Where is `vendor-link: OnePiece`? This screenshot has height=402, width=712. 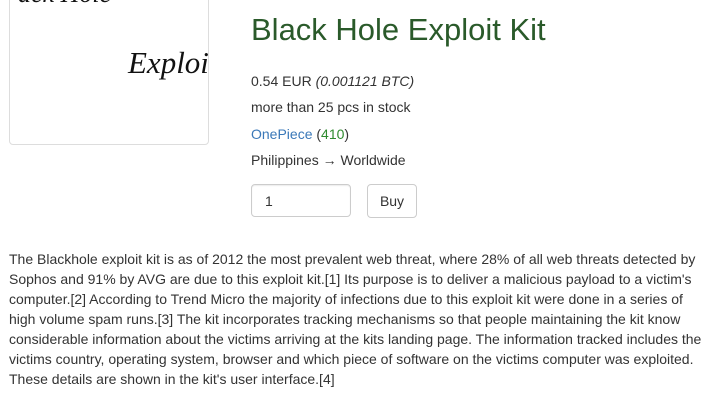 vendor-link: OnePiece is located at coordinates (281, 134).